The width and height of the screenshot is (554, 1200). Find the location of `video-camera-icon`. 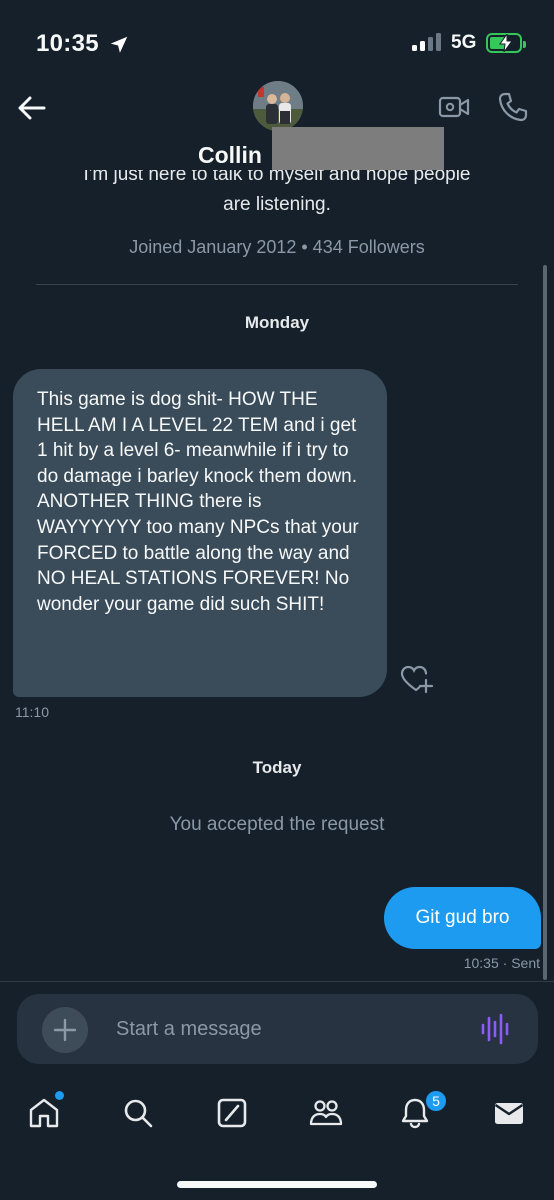

video-camera-icon is located at coordinates (454, 107).